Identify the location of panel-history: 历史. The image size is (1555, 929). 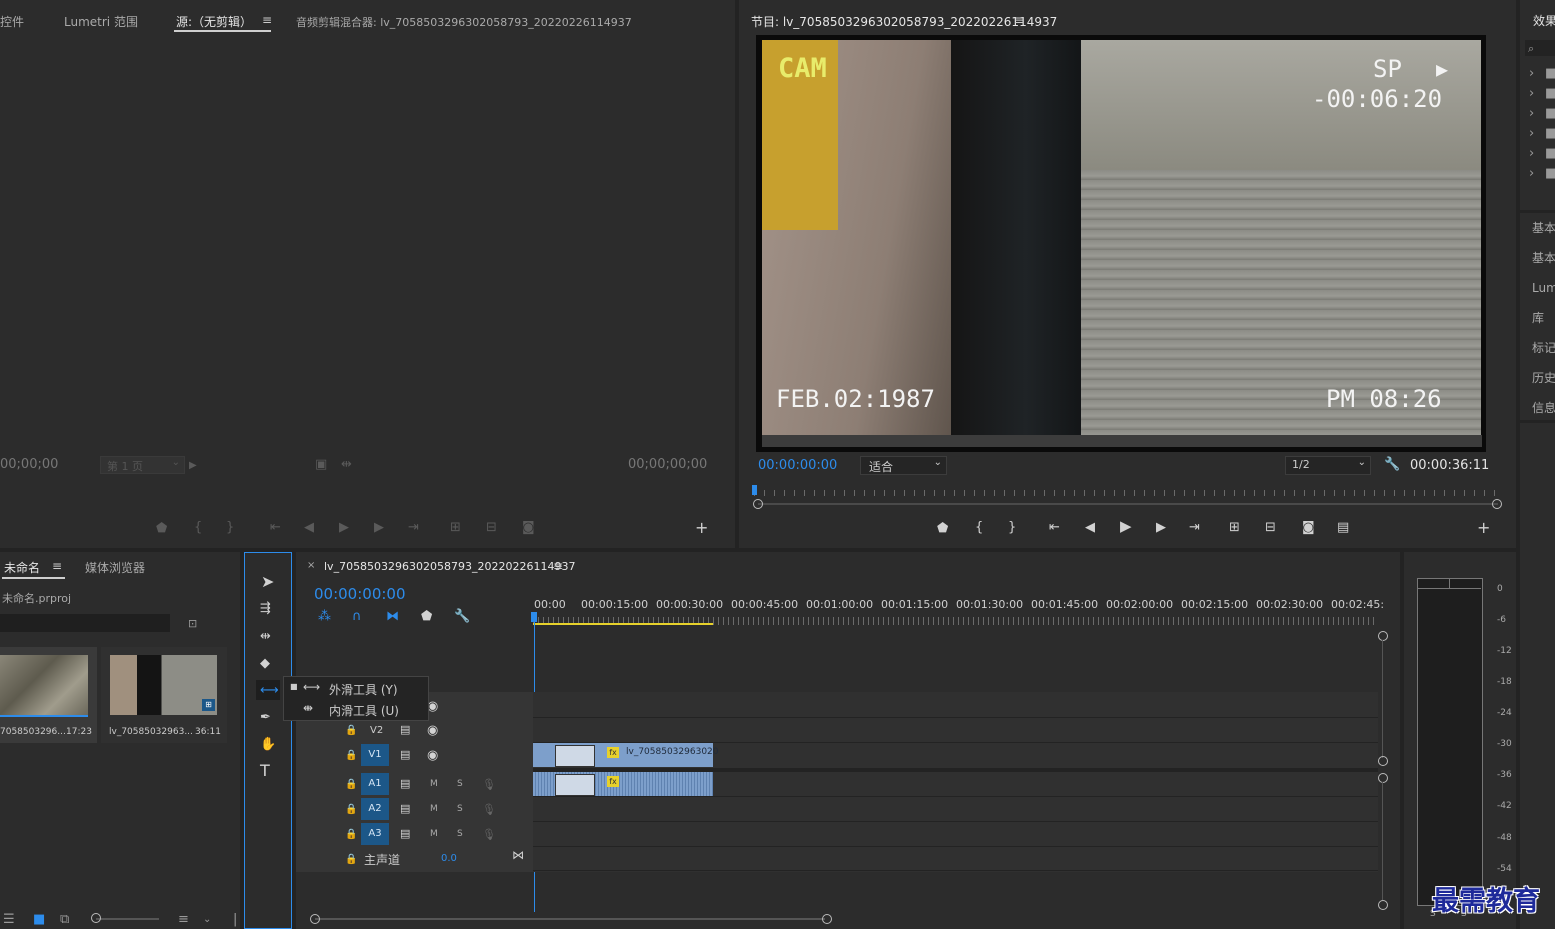
(1543, 377).